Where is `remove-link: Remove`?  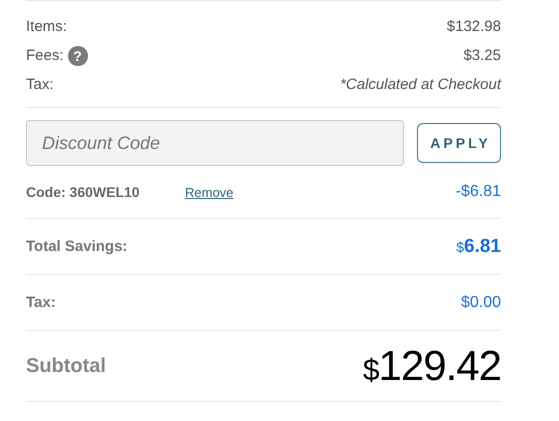 remove-link: Remove is located at coordinates (209, 192).